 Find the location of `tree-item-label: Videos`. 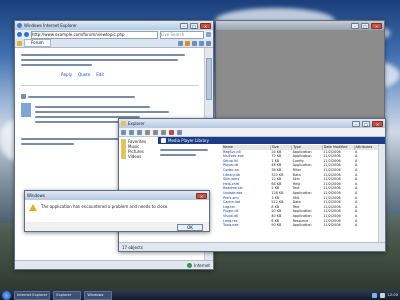

tree-item-label: Videos is located at coordinates (135, 156).